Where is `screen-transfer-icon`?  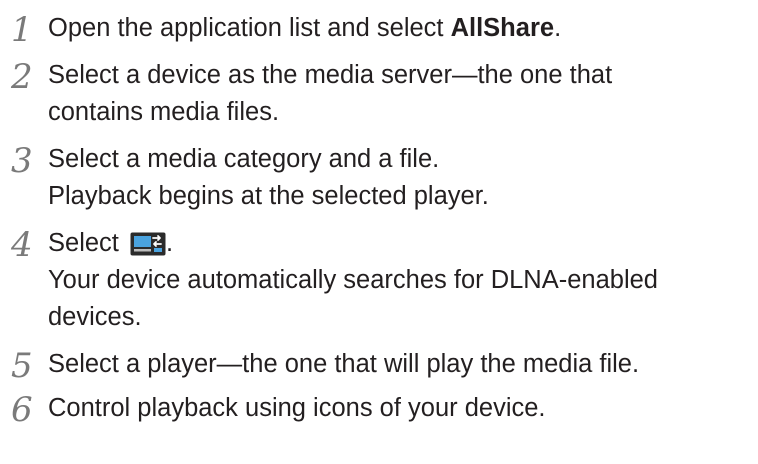 screen-transfer-icon is located at coordinates (148, 244).